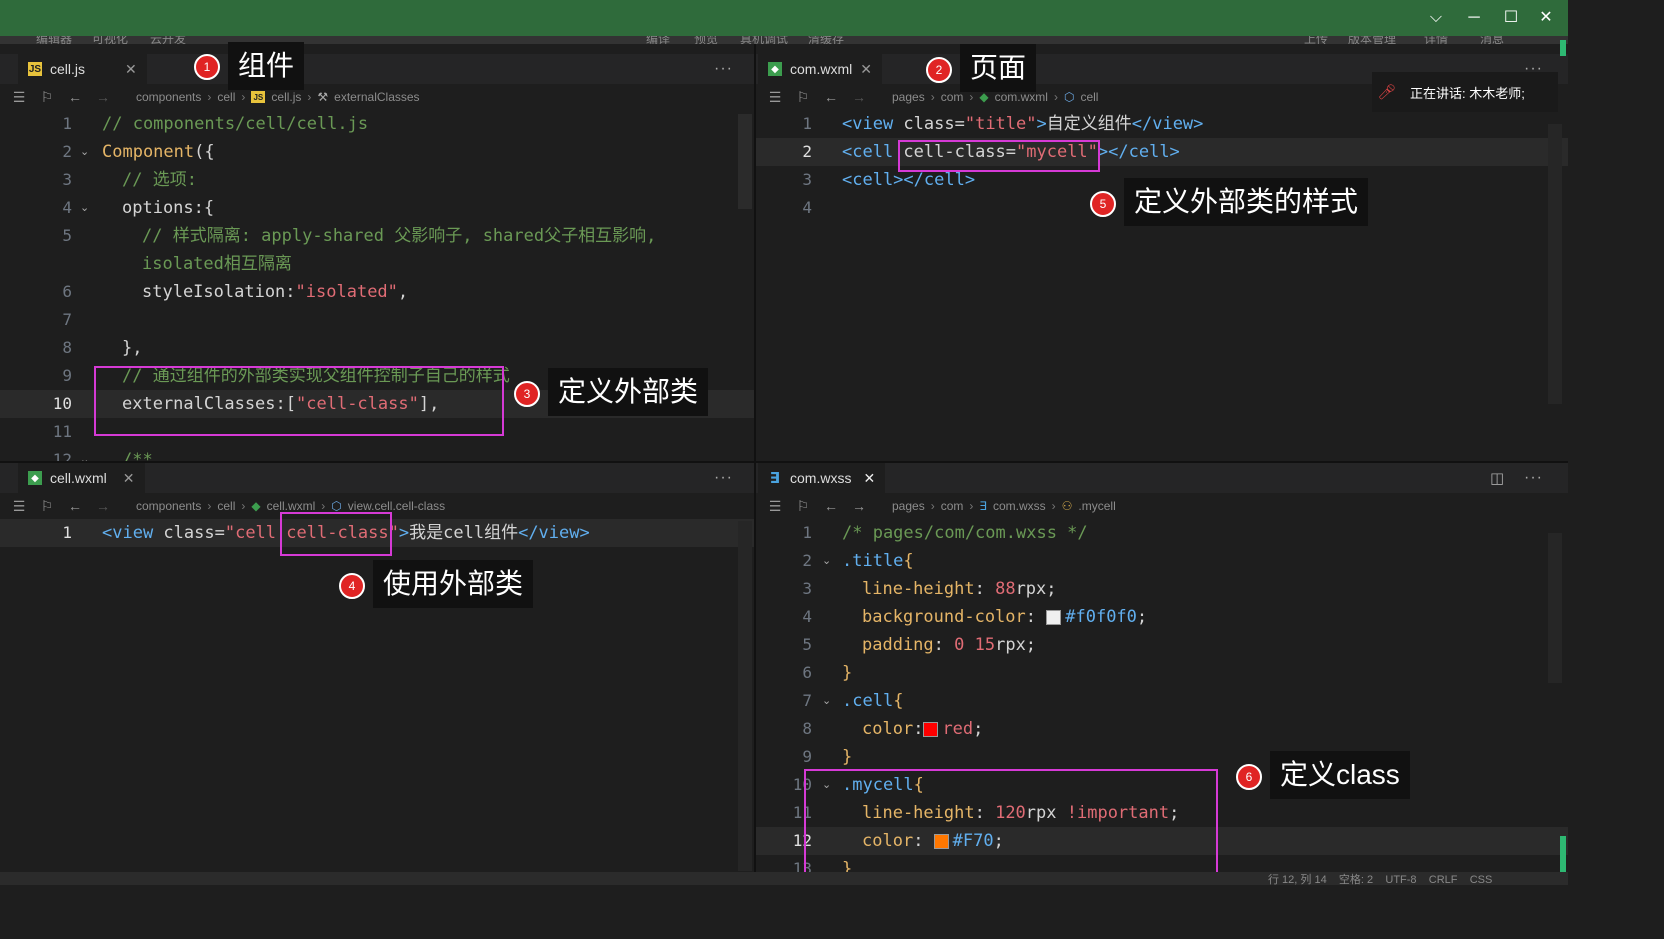  Describe the element at coordinates (807, 700) in the screenshot. I see `line-number: 7` at that location.